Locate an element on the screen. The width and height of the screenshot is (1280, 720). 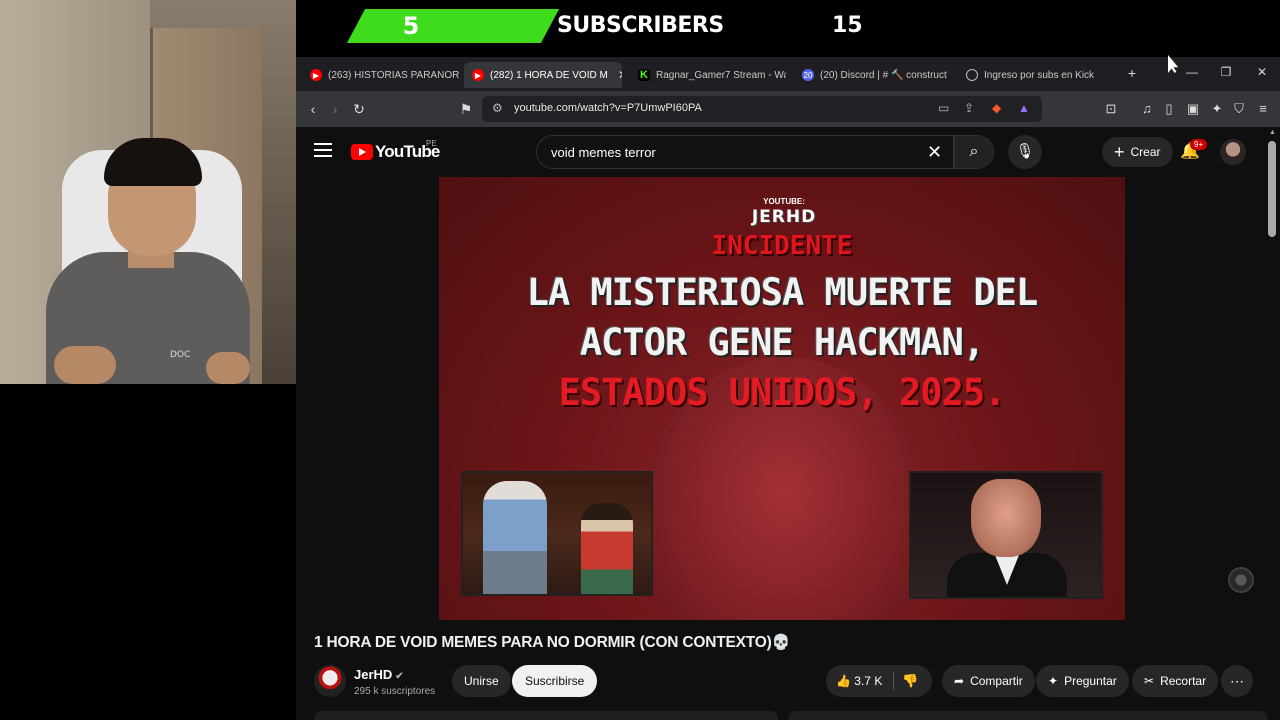
photo-man is located at coordinates (515, 537).